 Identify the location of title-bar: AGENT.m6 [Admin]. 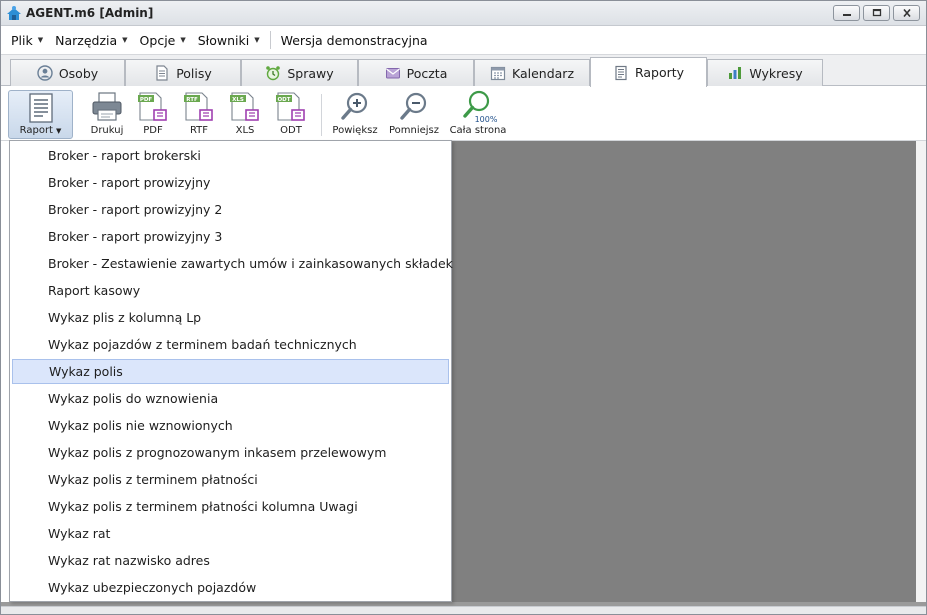
(463, 13).